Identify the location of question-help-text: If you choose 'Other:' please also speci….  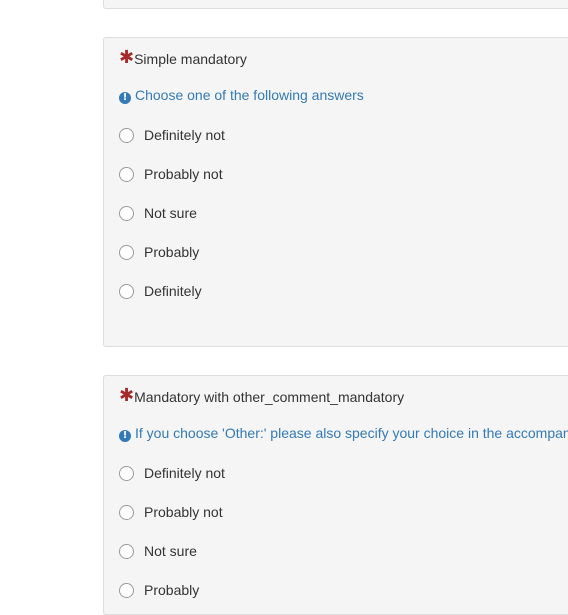
(351, 433).